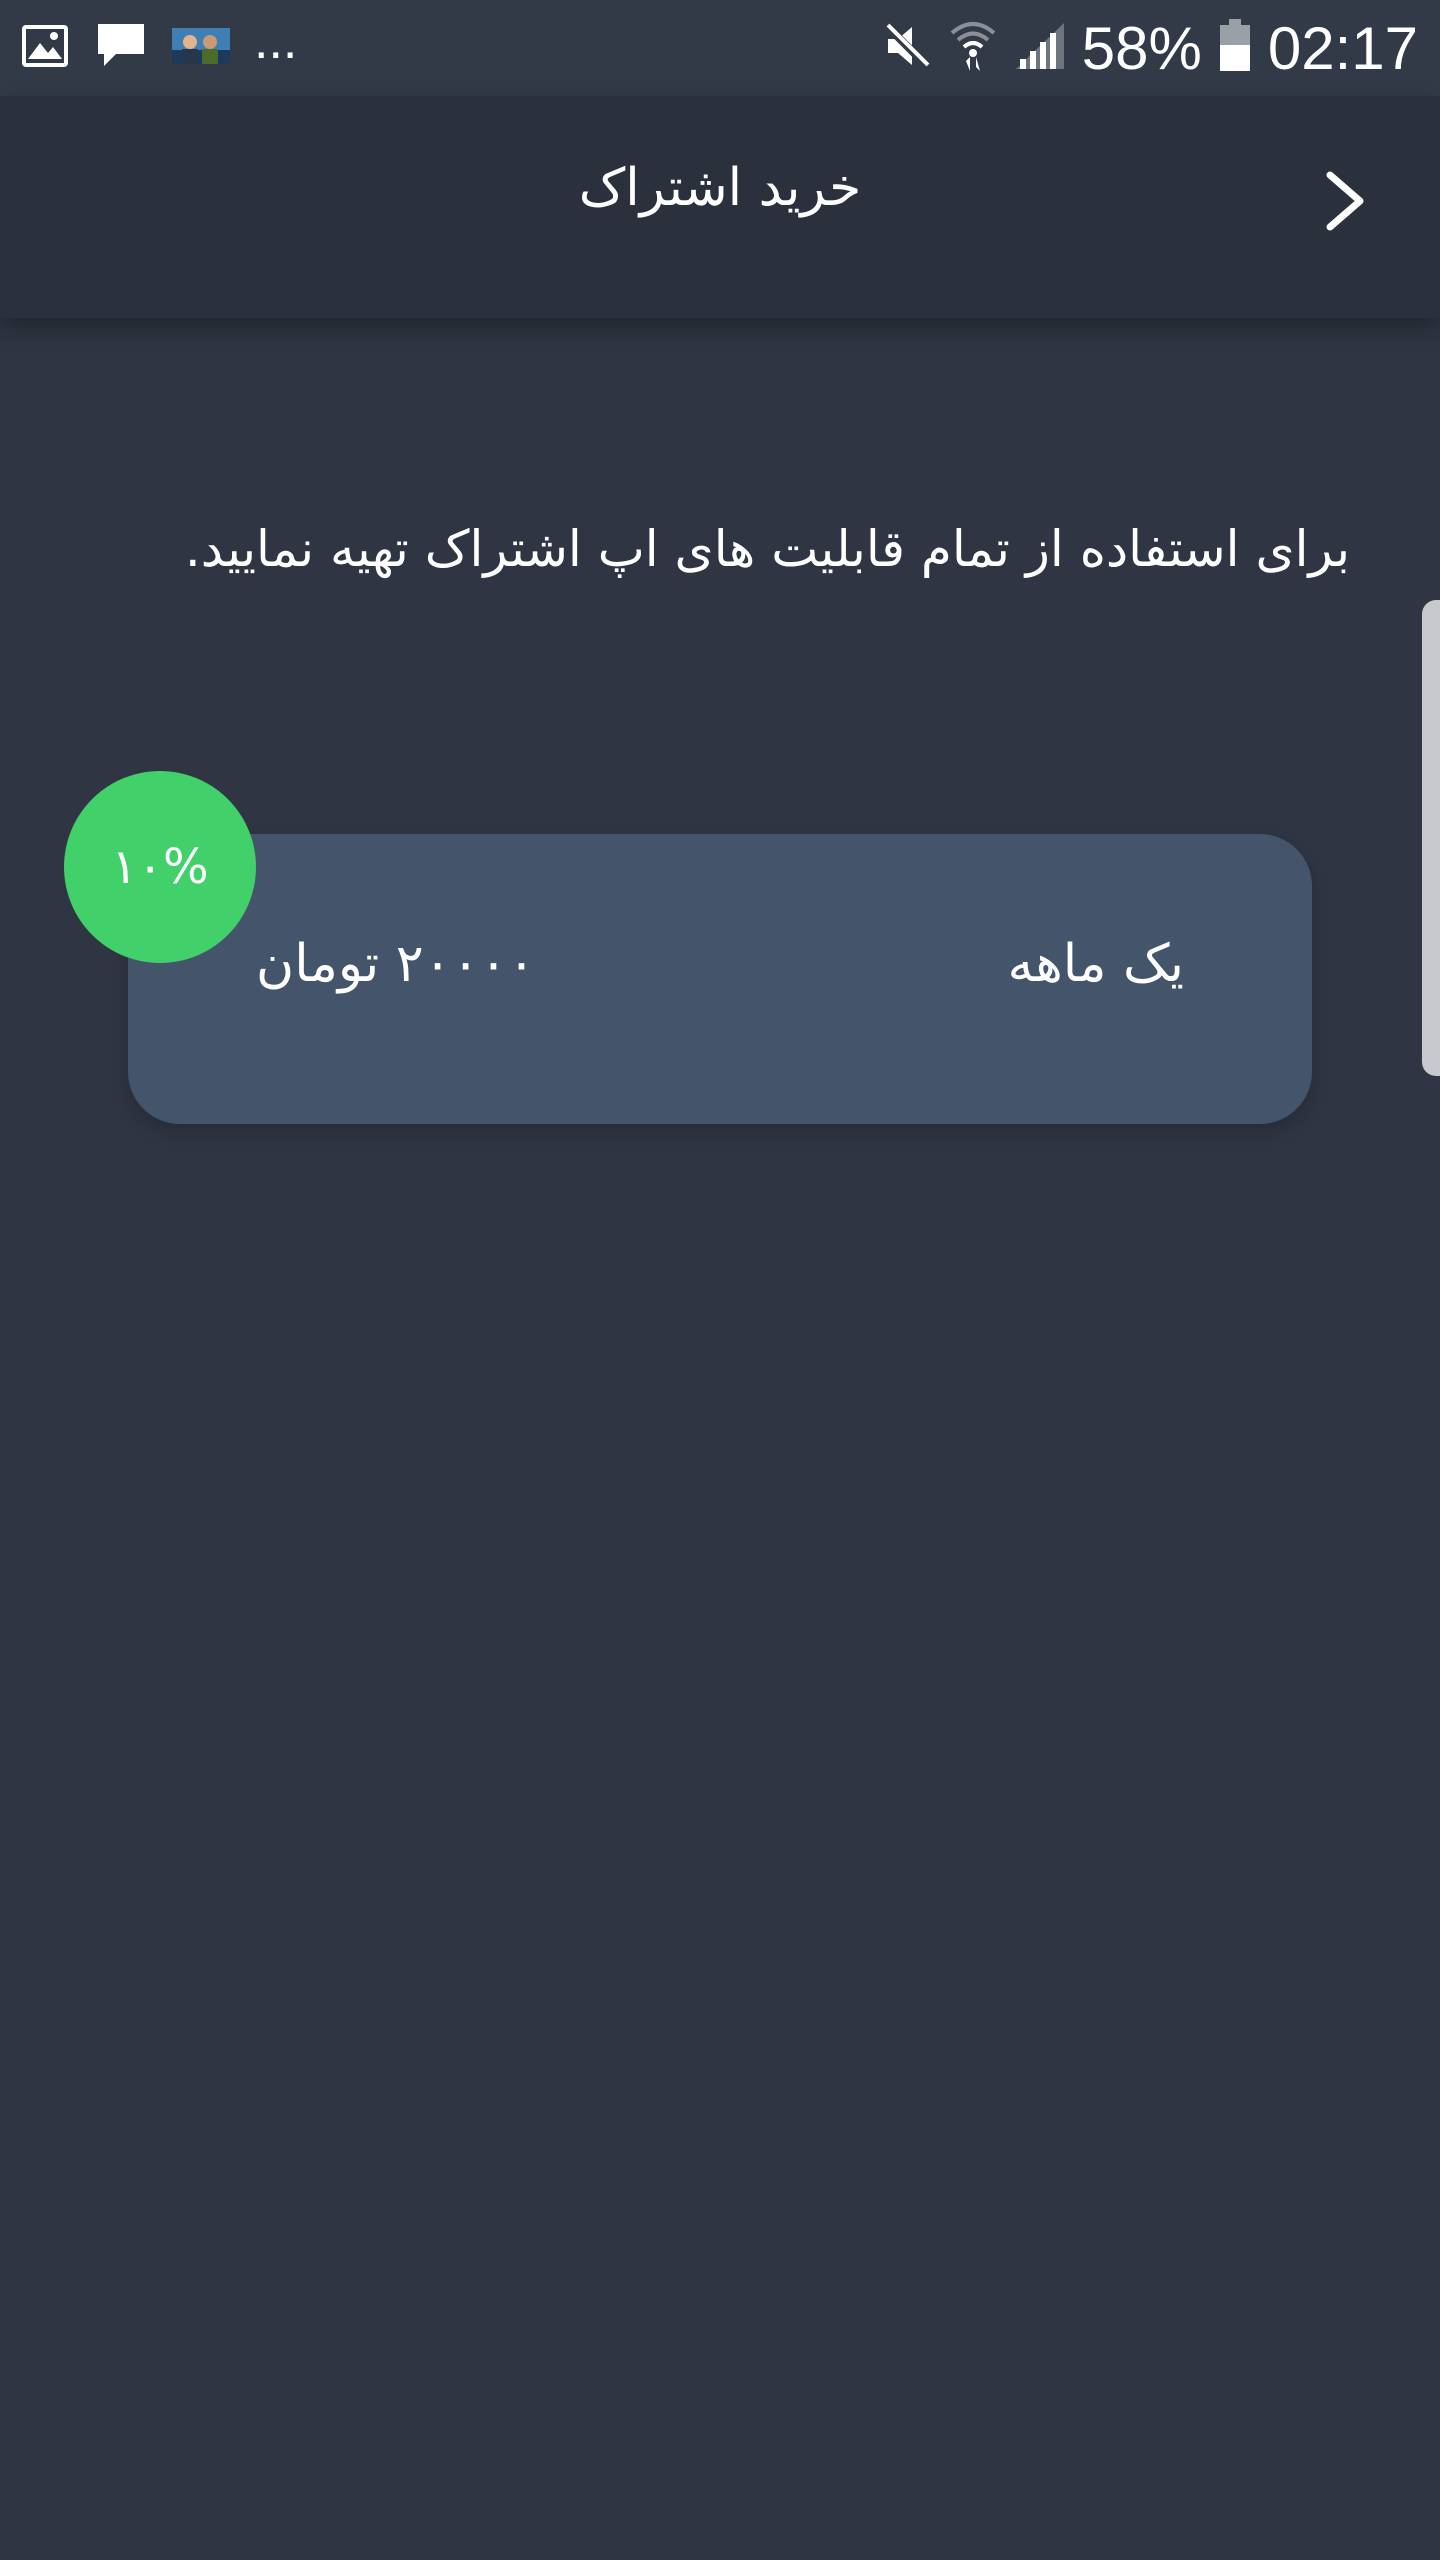 The image size is (1440, 2560). What do you see at coordinates (1040, 48) in the screenshot?
I see `signal-icon` at bounding box center [1040, 48].